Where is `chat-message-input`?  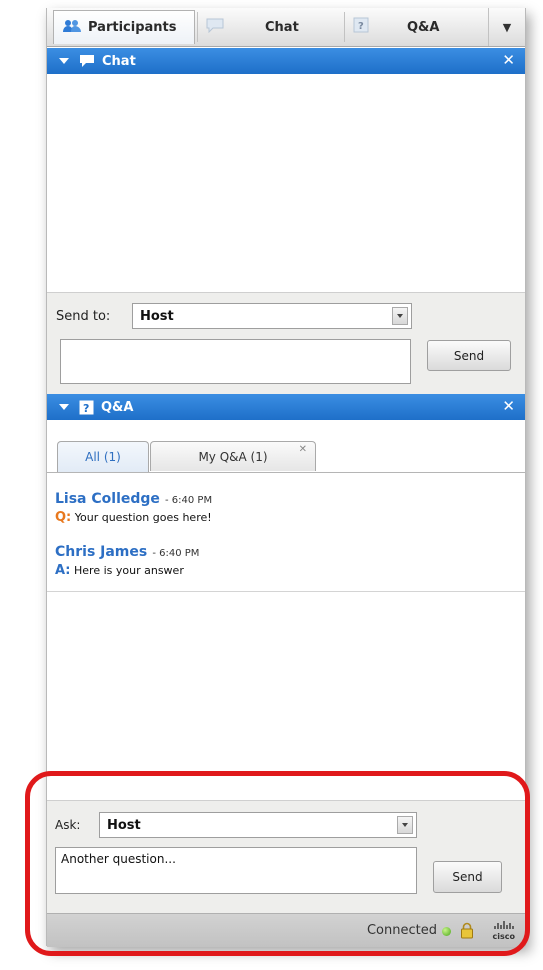
chat-message-input is located at coordinates (235, 361).